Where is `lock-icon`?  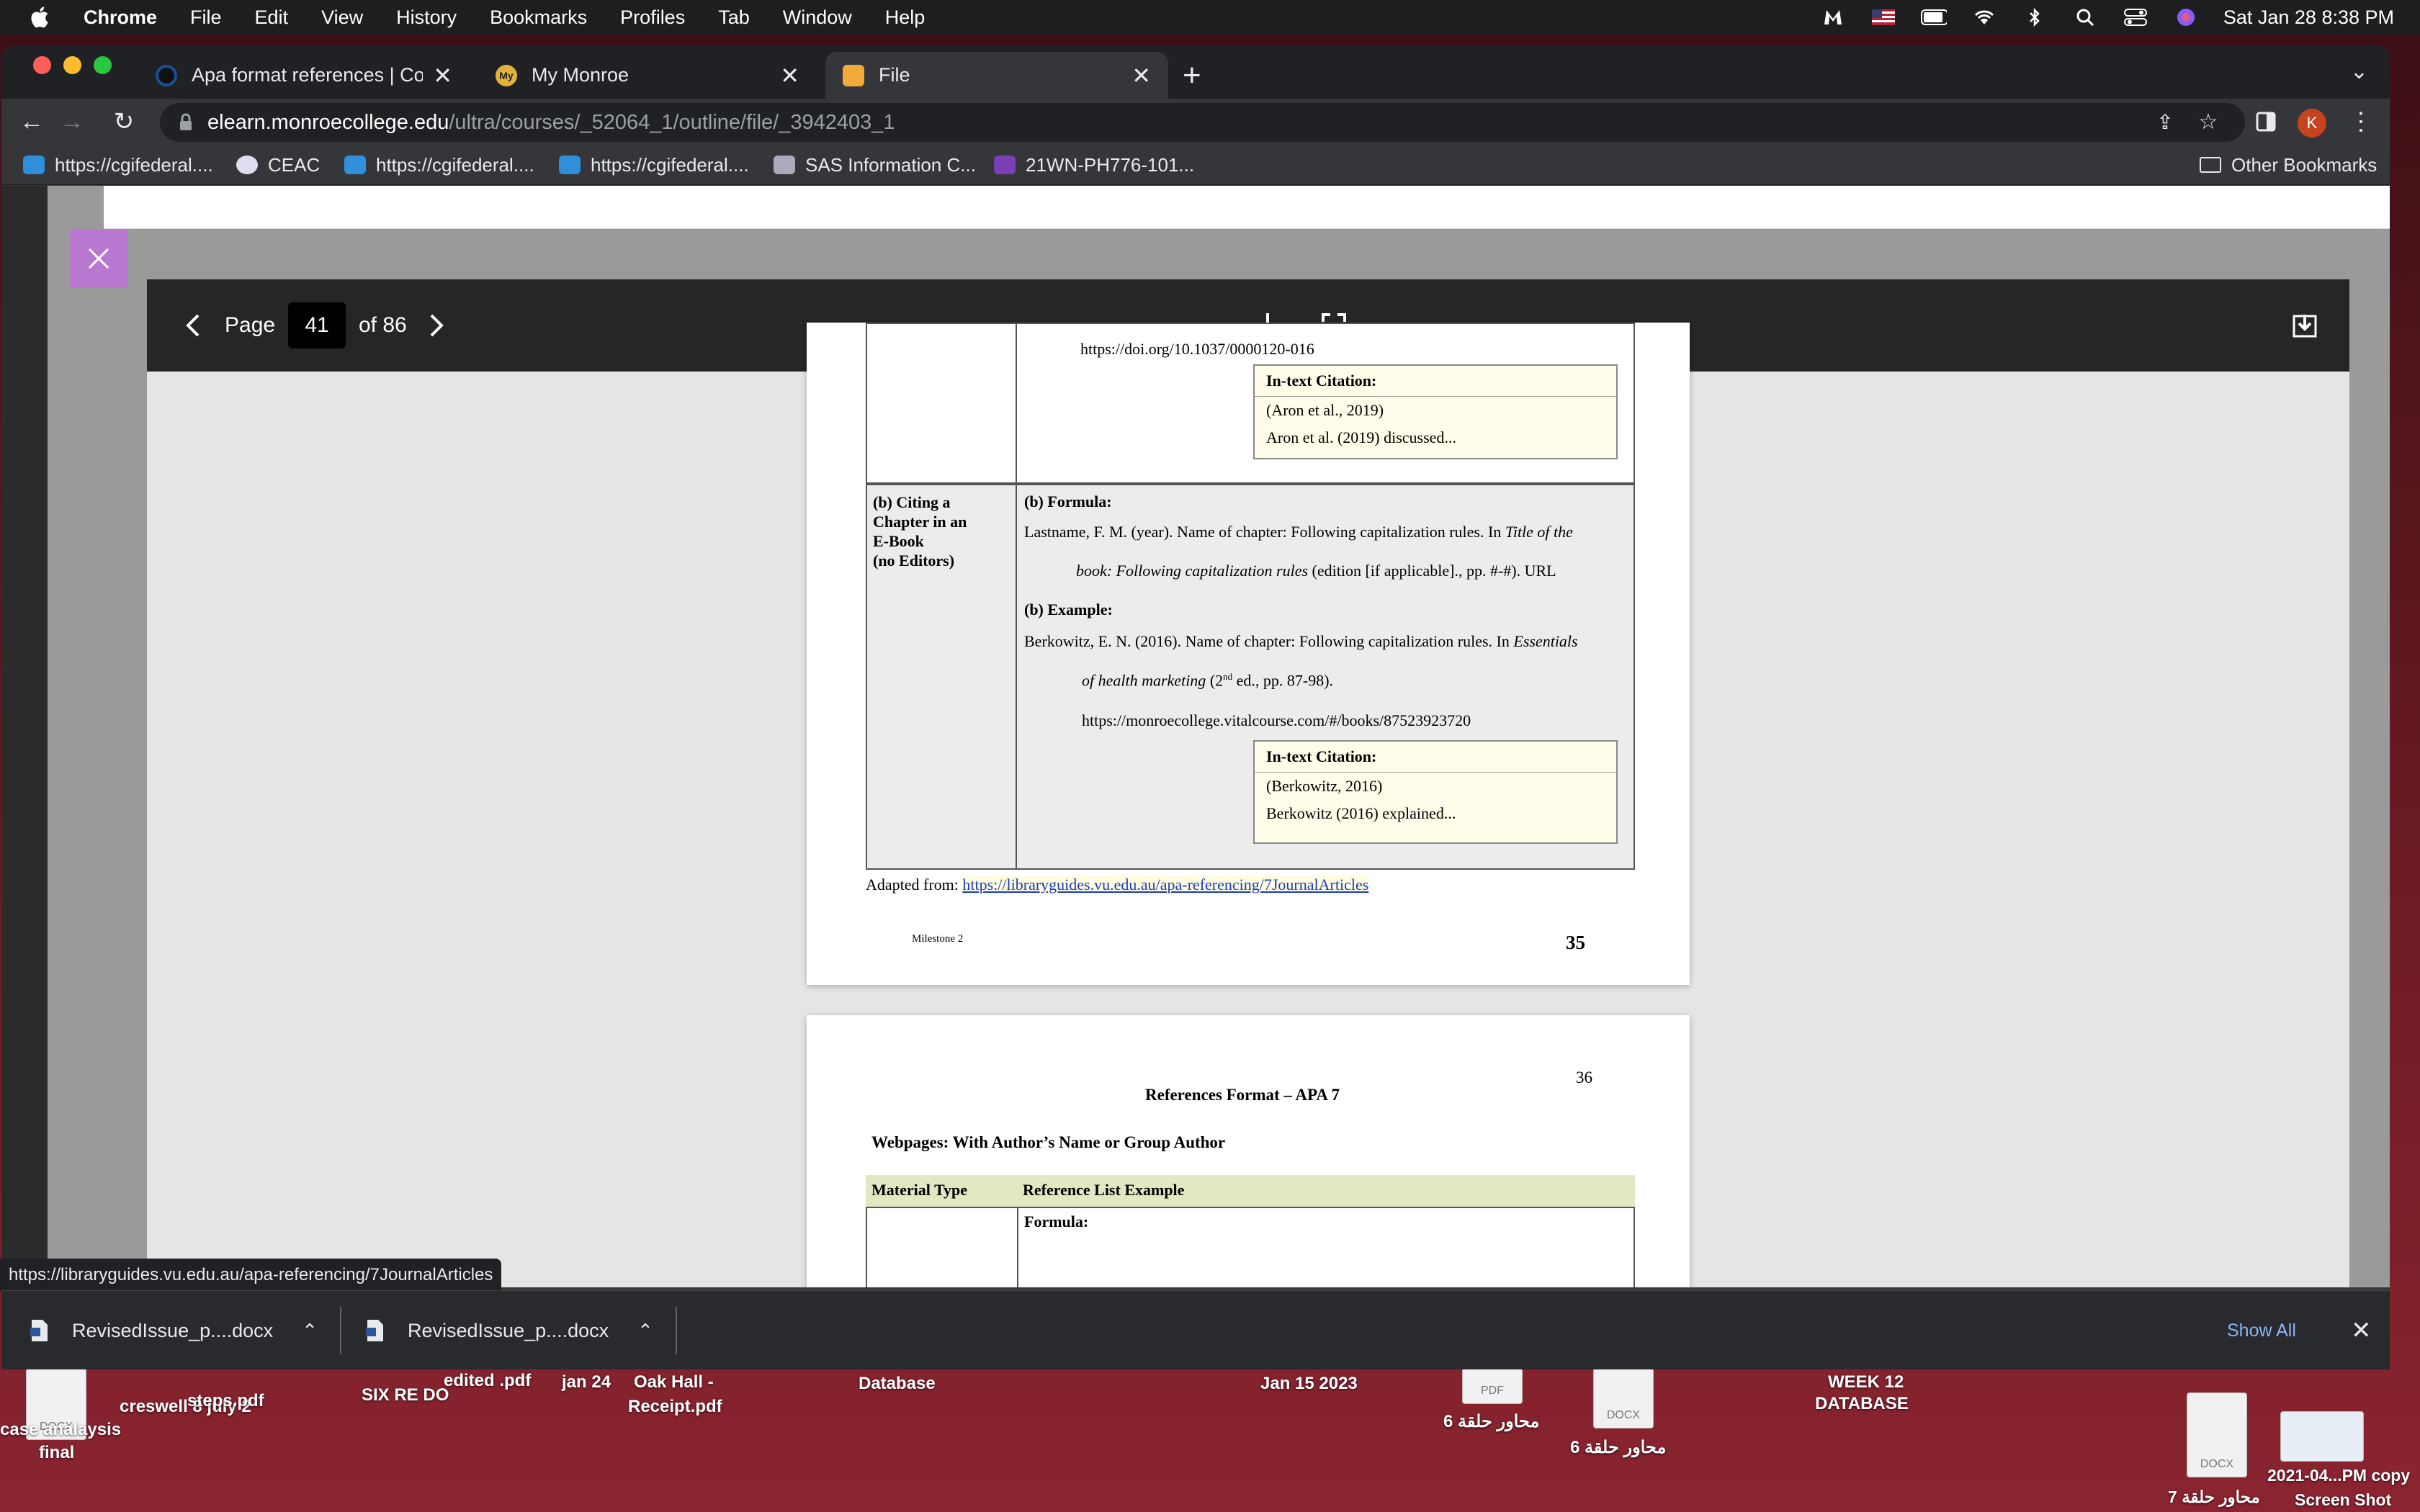 lock-icon is located at coordinates (186, 122).